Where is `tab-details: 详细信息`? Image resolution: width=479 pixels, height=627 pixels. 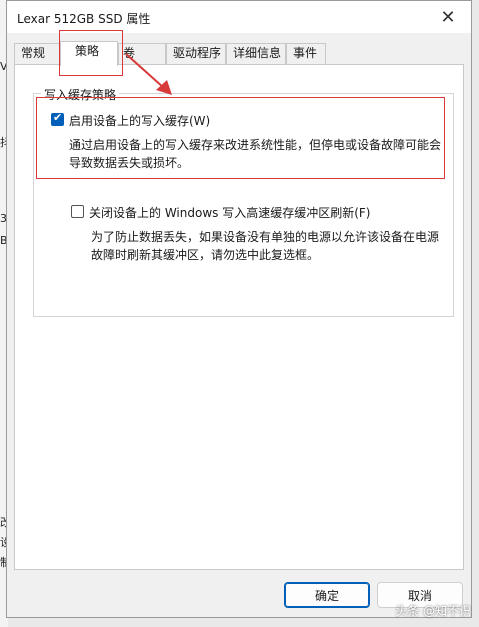 tab-details: 详细信息 is located at coordinates (256, 53).